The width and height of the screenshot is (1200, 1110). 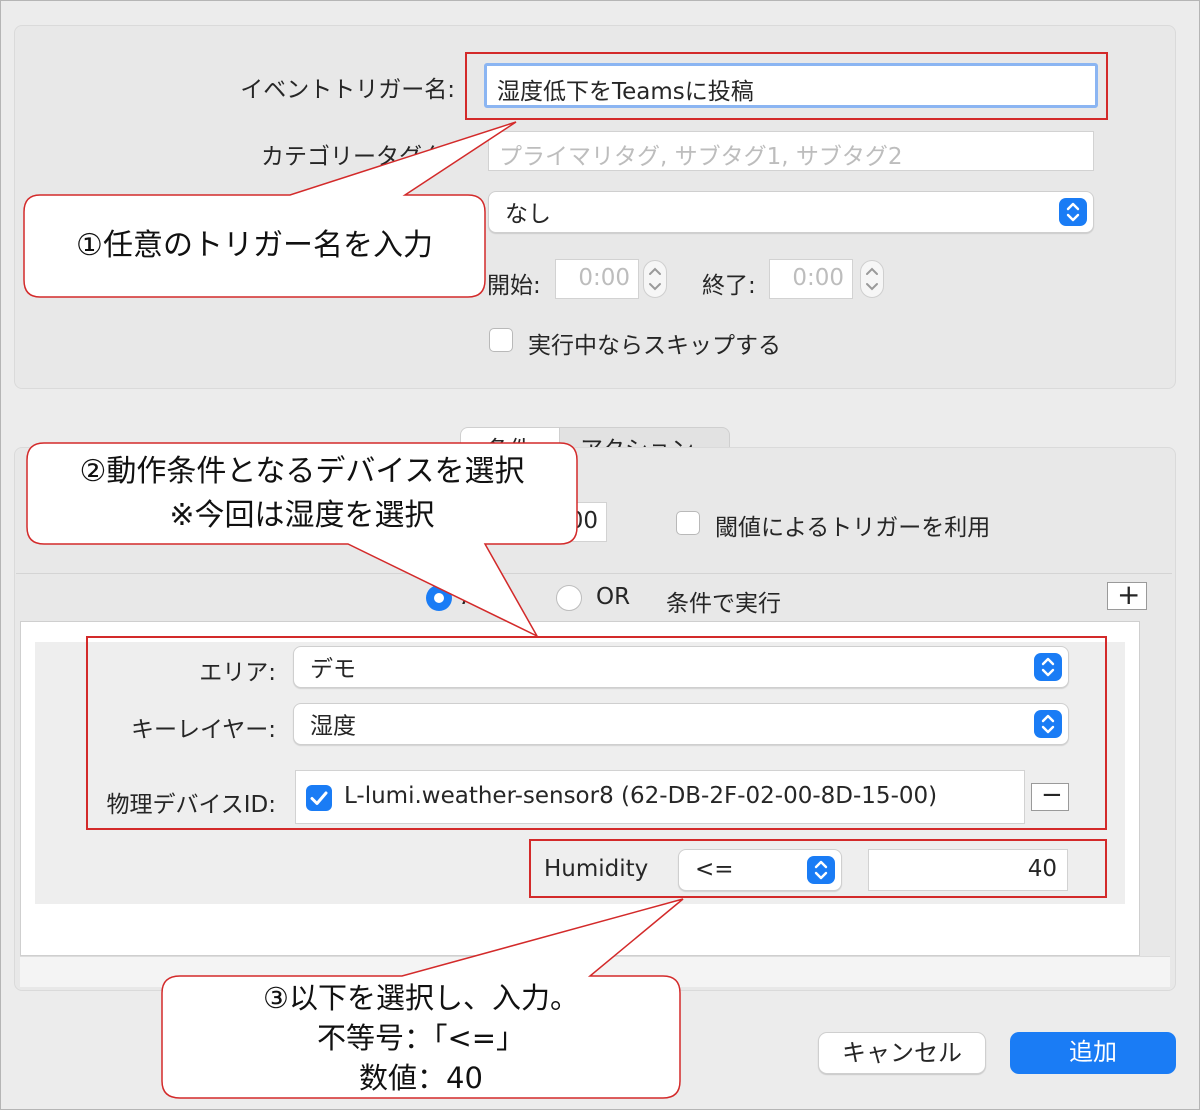 What do you see at coordinates (596, 869) in the screenshot?
I see `humidity-label: Humidity` at bounding box center [596, 869].